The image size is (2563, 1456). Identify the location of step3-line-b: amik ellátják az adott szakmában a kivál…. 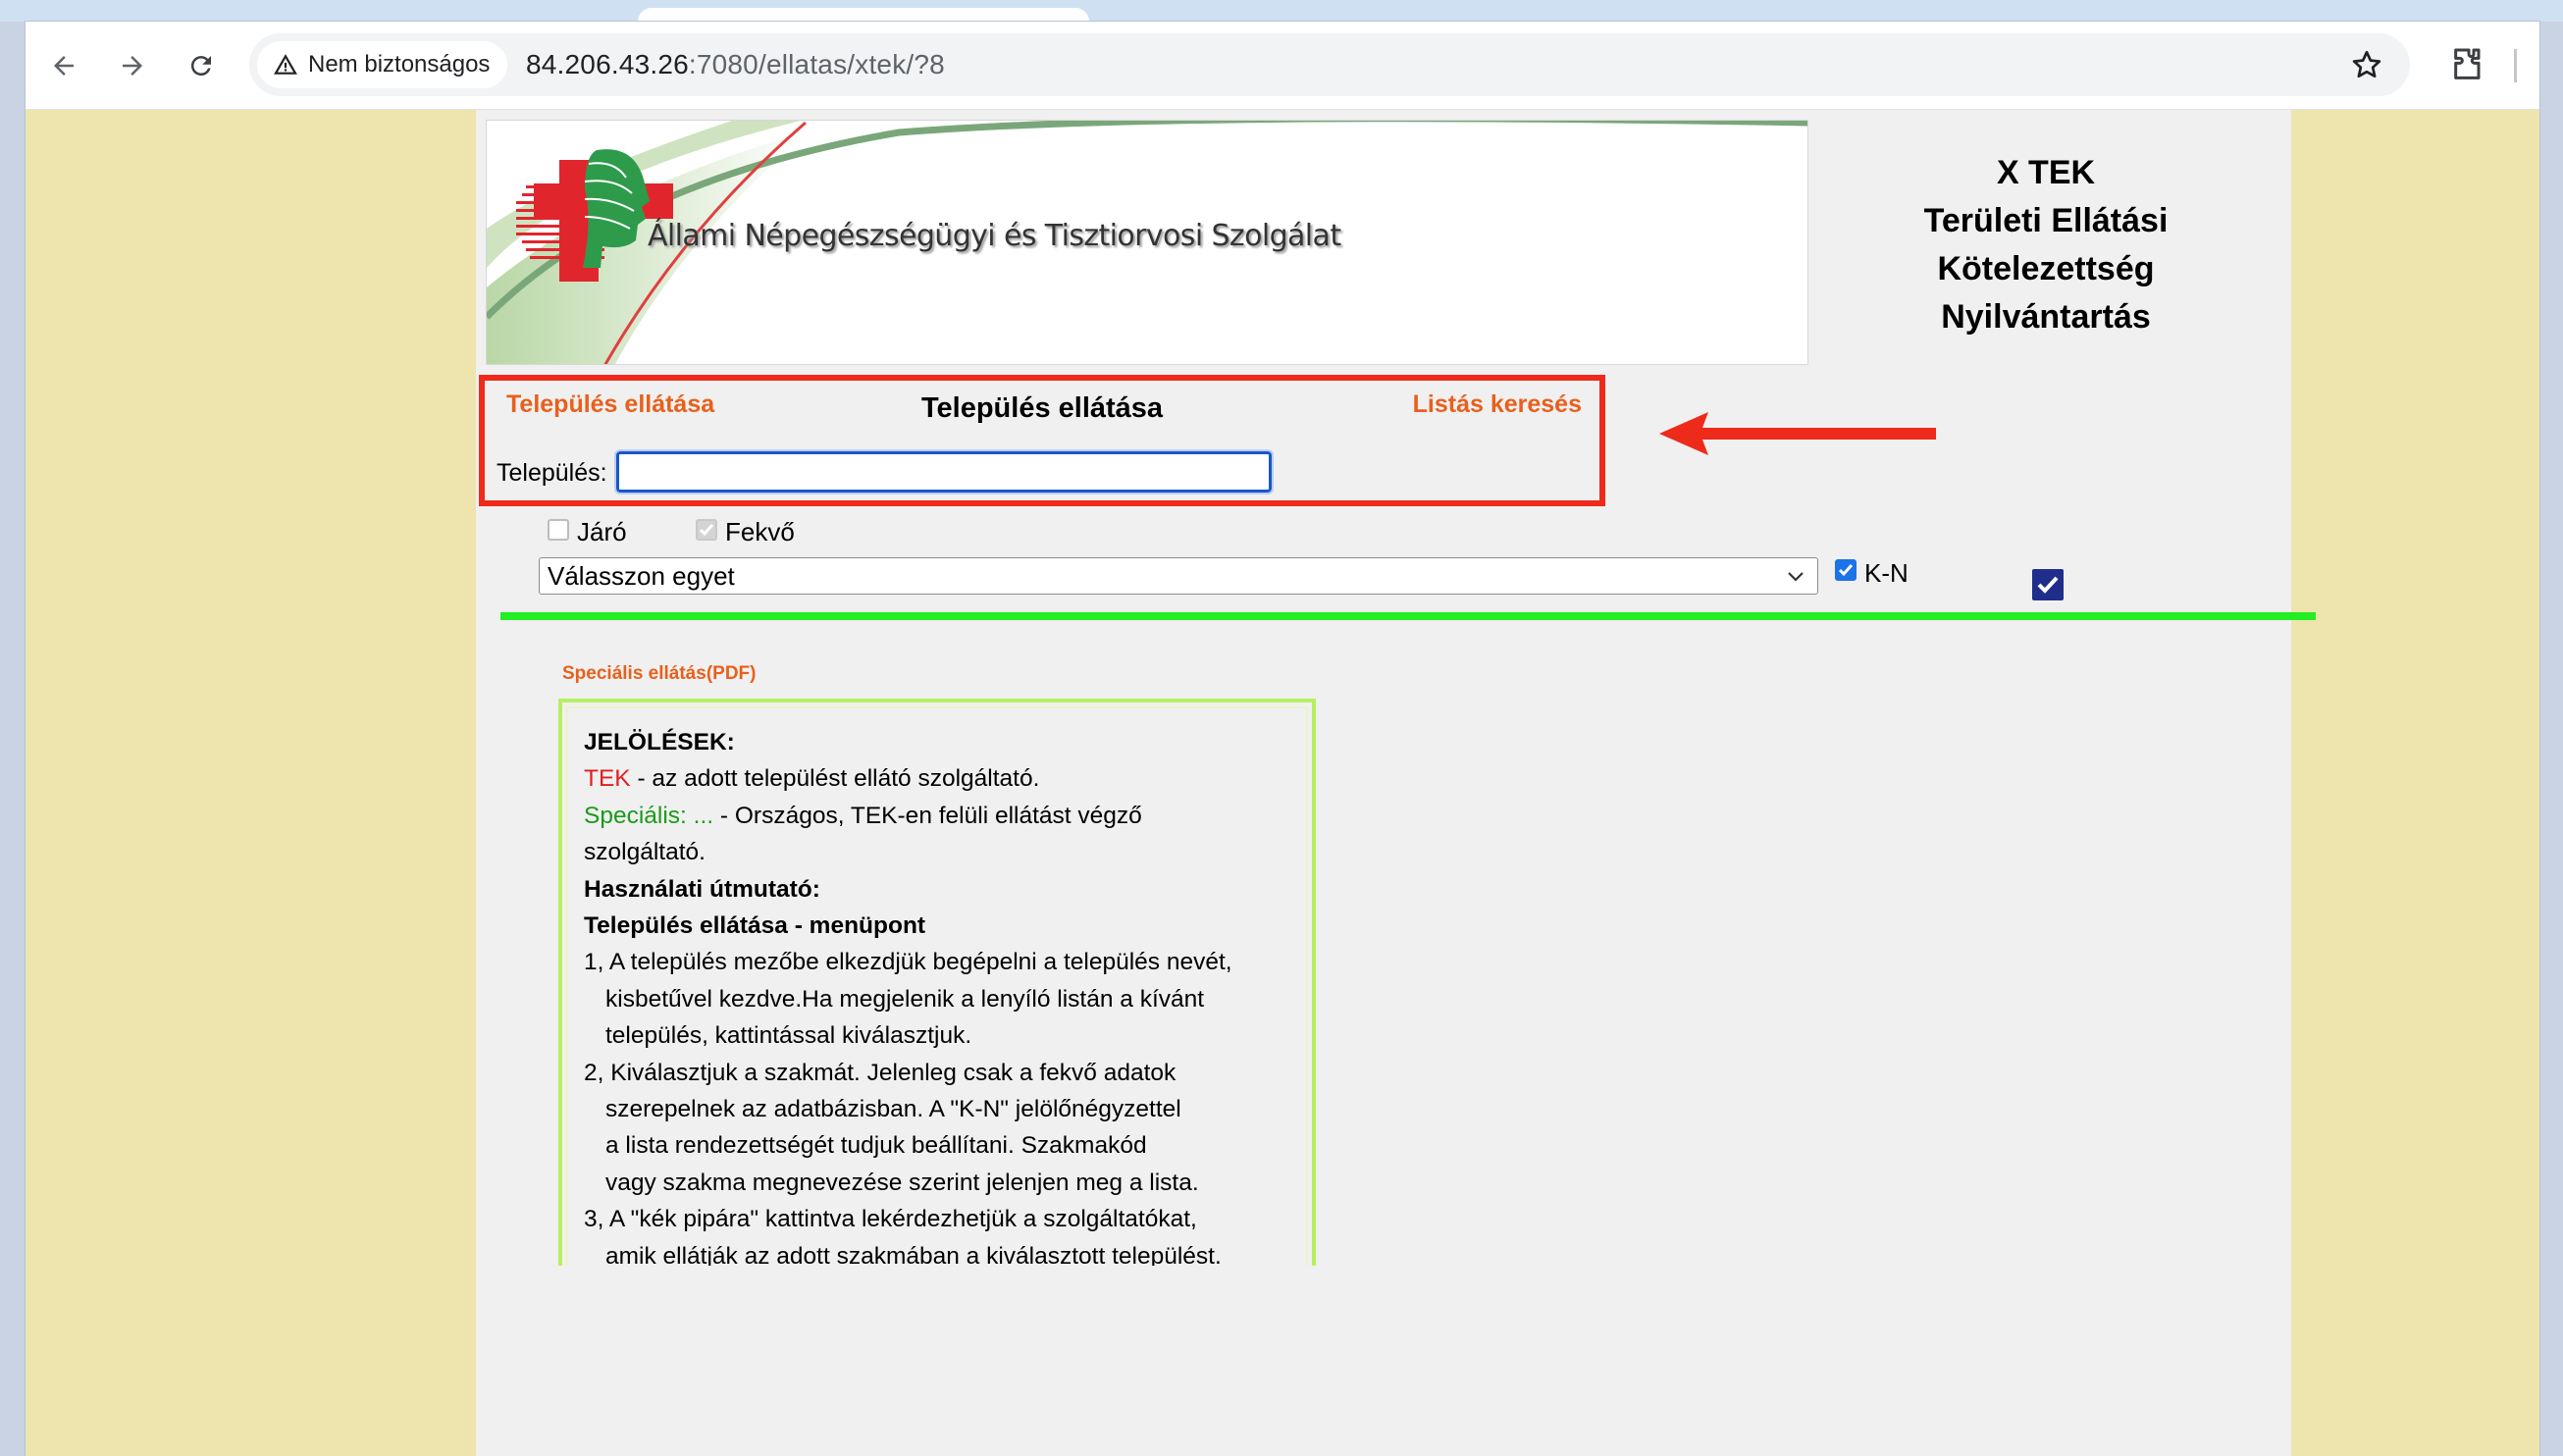
(913, 1254).